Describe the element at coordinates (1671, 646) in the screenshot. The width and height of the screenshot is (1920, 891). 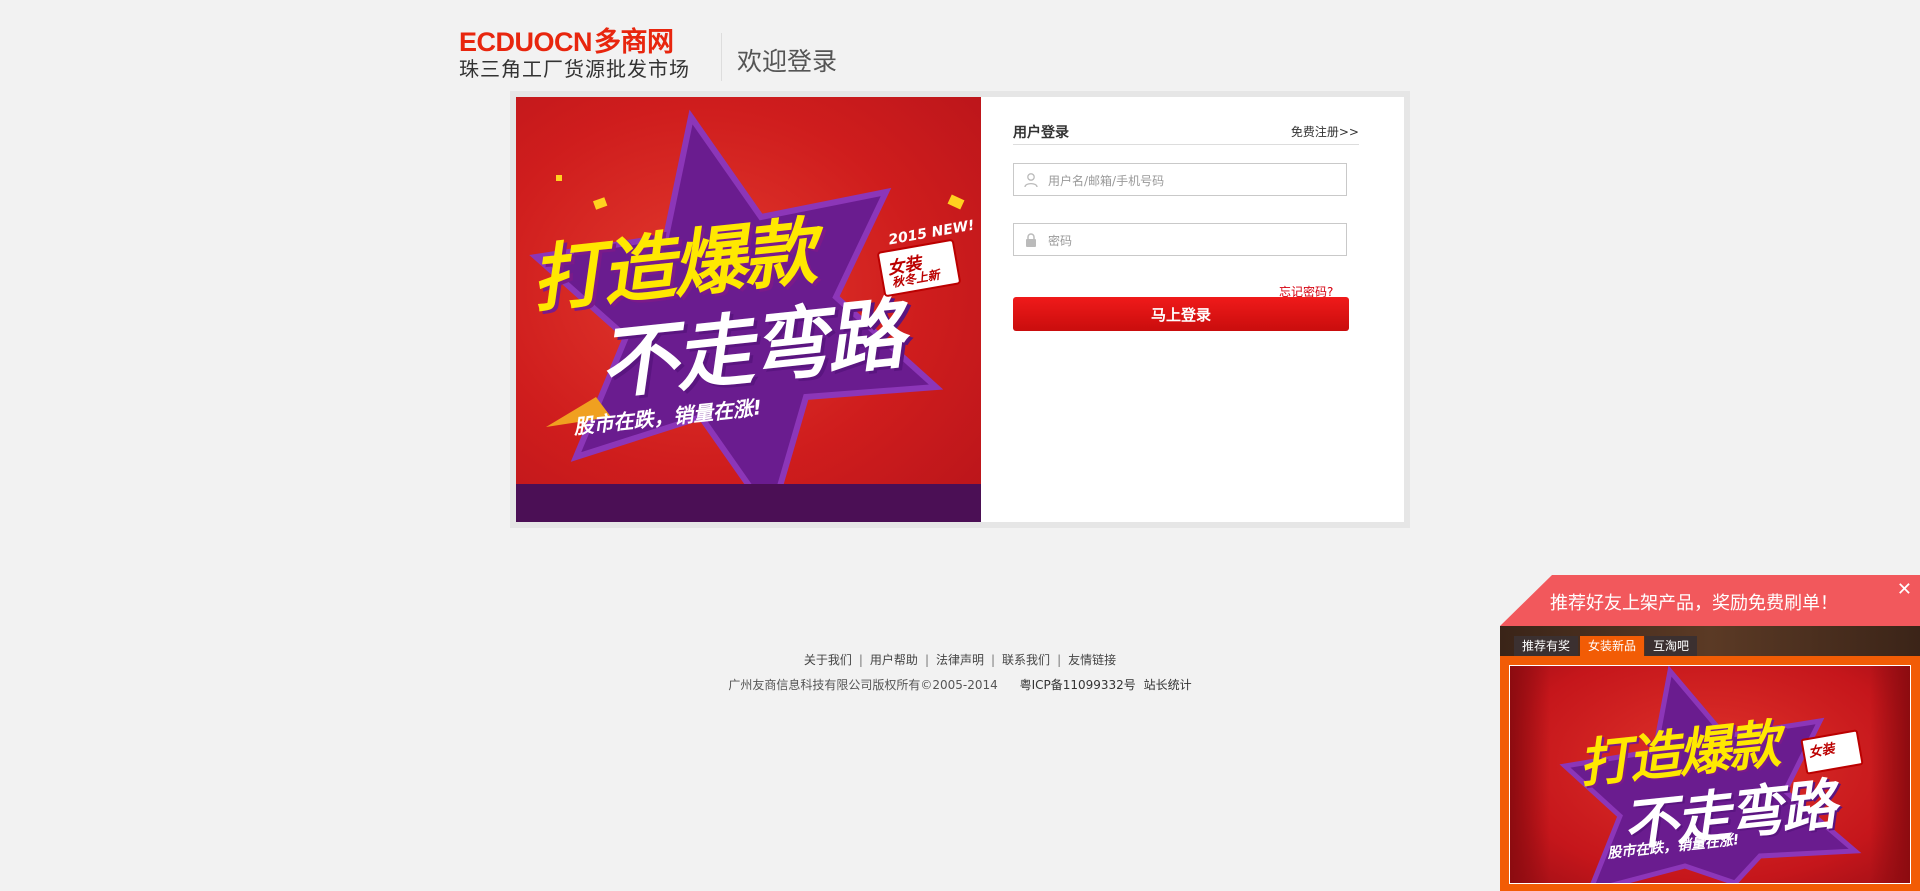
I see `popup-tab-hutaoba: 互淘吧` at that location.